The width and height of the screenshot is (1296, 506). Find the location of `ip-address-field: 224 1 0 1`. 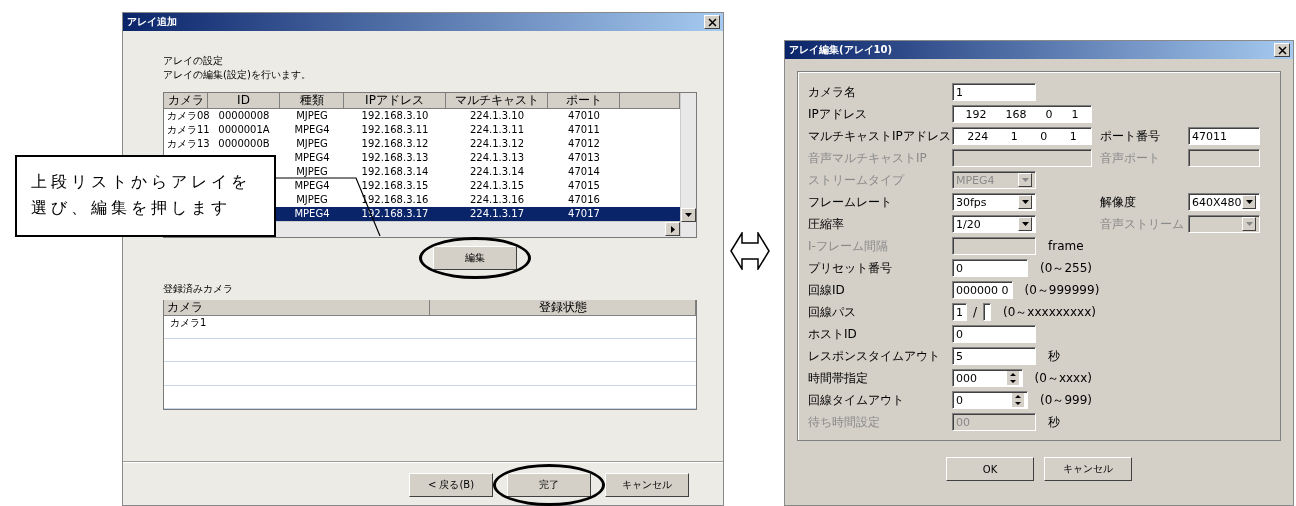

ip-address-field: 224 1 0 1 is located at coordinates (1022, 136).